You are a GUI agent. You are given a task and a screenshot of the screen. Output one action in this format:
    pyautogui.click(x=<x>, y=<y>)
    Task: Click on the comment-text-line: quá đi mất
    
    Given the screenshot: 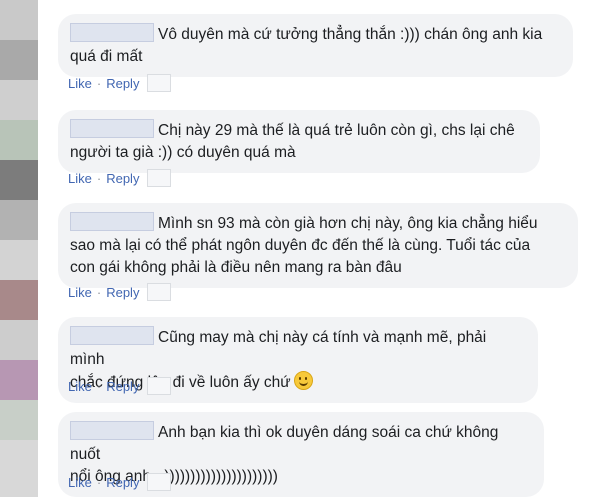 What is the action you would take?
    pyautogui.click(x=106, y=56)
    